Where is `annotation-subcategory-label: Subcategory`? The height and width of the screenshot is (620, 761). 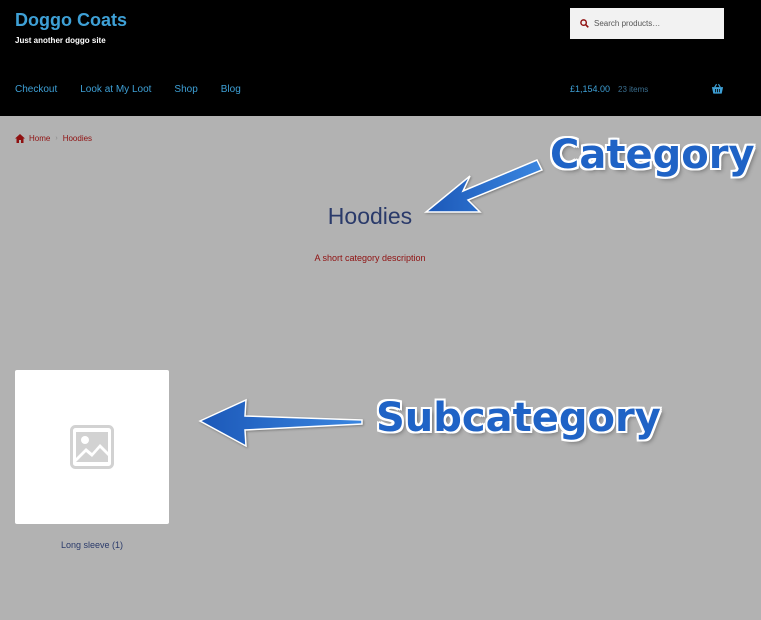 annotation-subcategory-label: Subcategory is located at coordinates (518, 418).